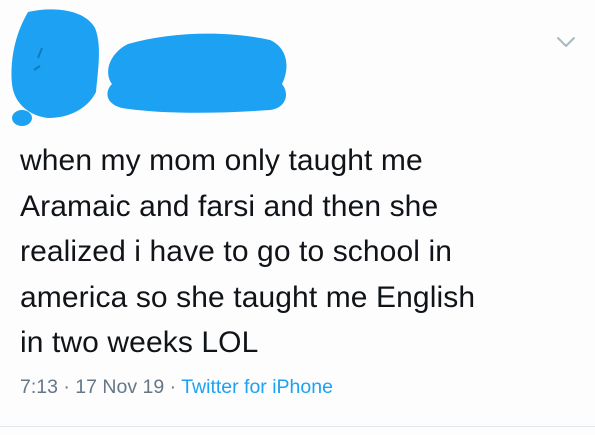 Image resolution: width=595 pixels, height=435 pixels. I want to click on tweet-date: 17 Nov 19, so click(119, 387).